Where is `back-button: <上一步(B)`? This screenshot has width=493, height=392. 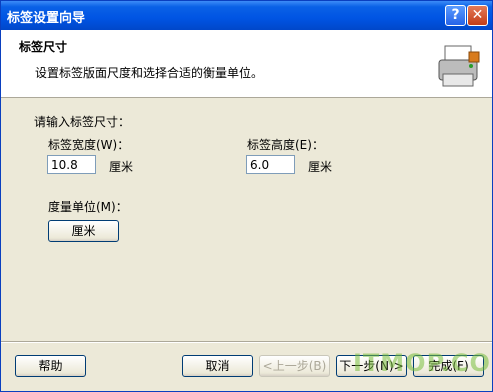 back-button: <上一步(B) is located at coordinates (294, 366).